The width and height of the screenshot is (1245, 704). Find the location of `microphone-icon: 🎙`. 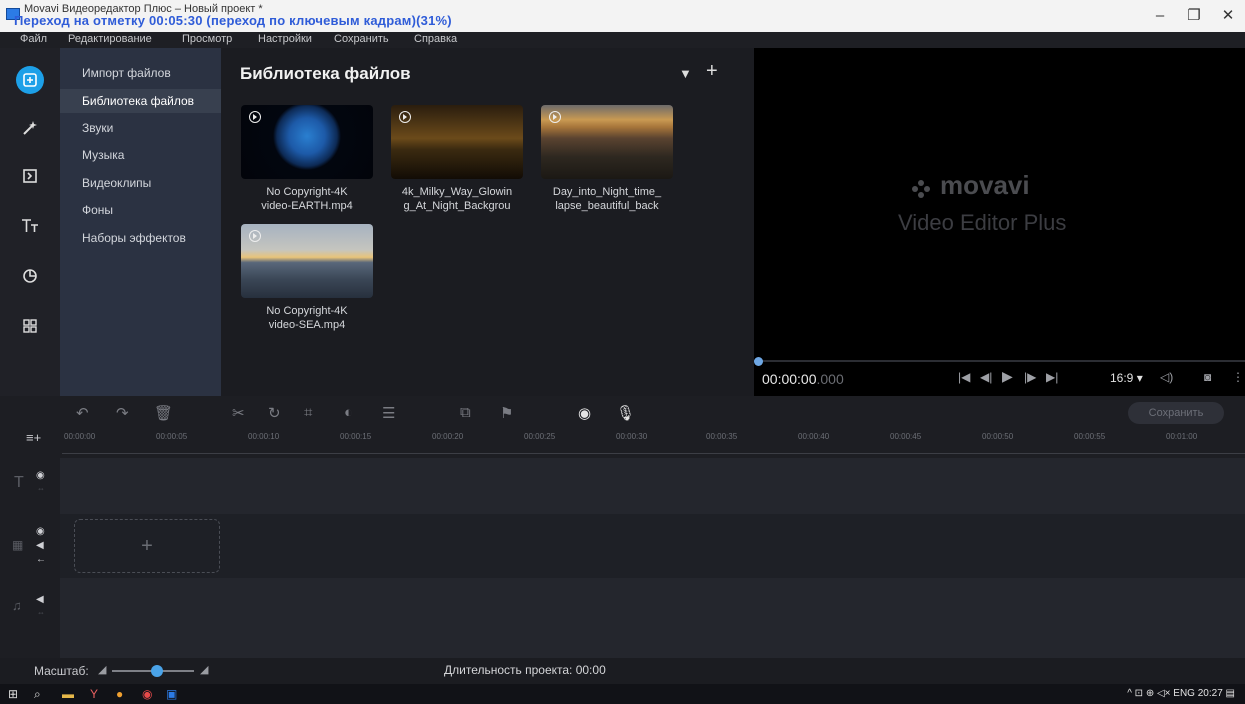

microphone-icon: 🎙 is located at coordinates (625, 413).